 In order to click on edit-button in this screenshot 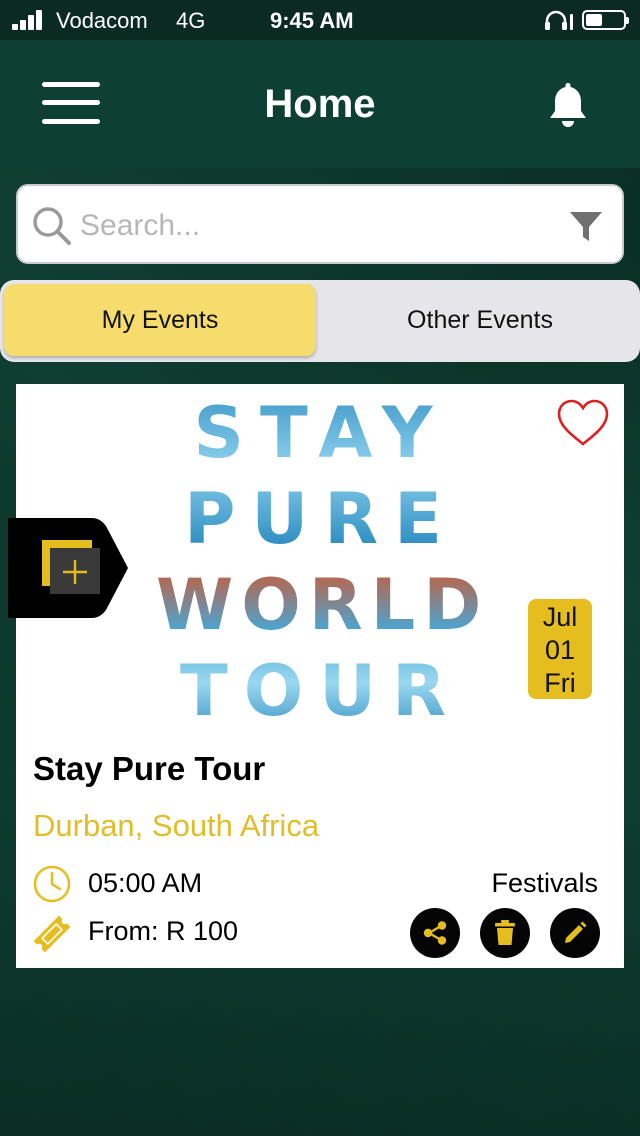, I will do `click(575, 933)`.